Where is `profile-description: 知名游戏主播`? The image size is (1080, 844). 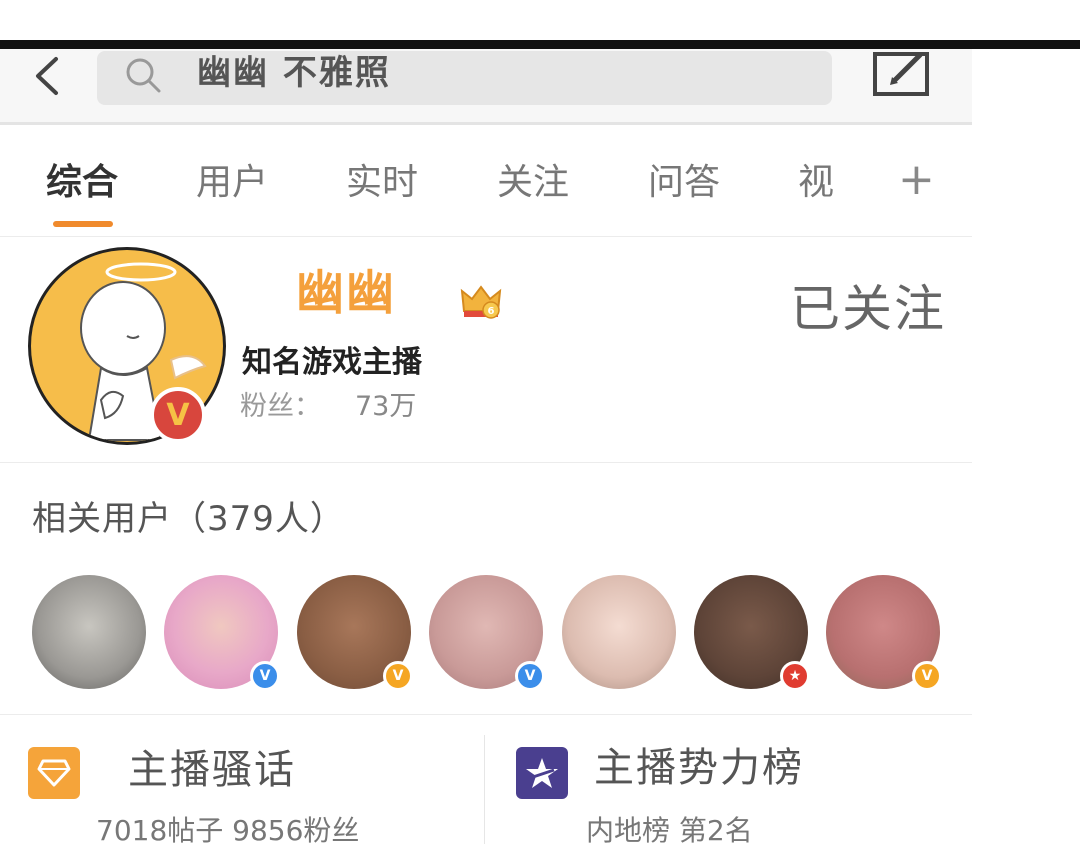
profile-description: 知名游戏主播 is located at coordinates (332, 362).